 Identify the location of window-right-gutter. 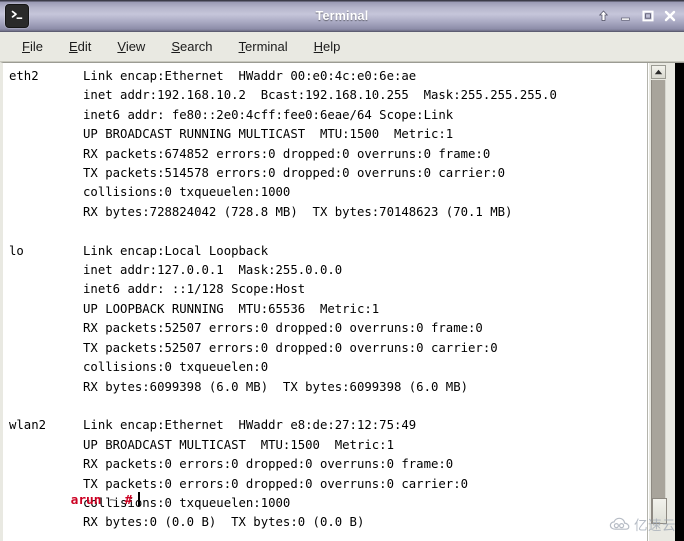
(671, 302).